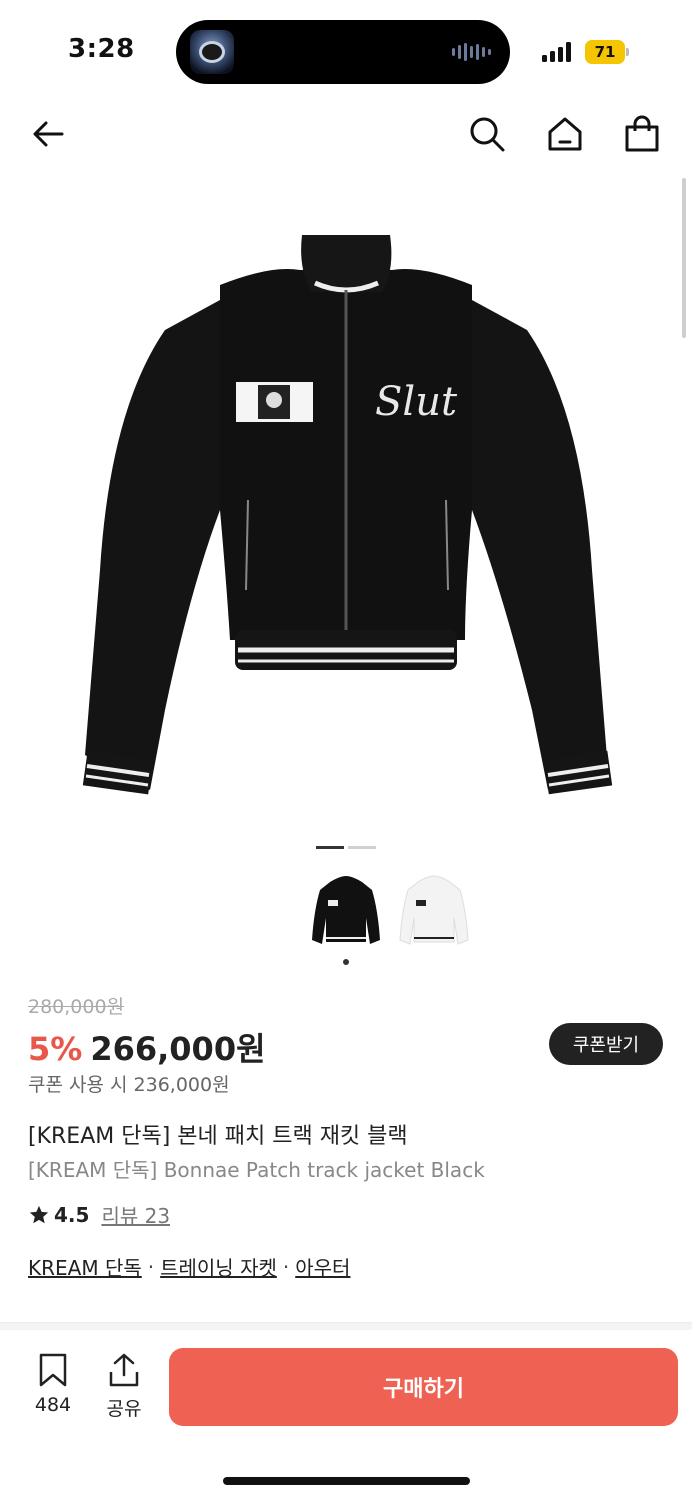 The image size is (692, 1500). I want to click on now-playing-artwork, so click(212, 52).